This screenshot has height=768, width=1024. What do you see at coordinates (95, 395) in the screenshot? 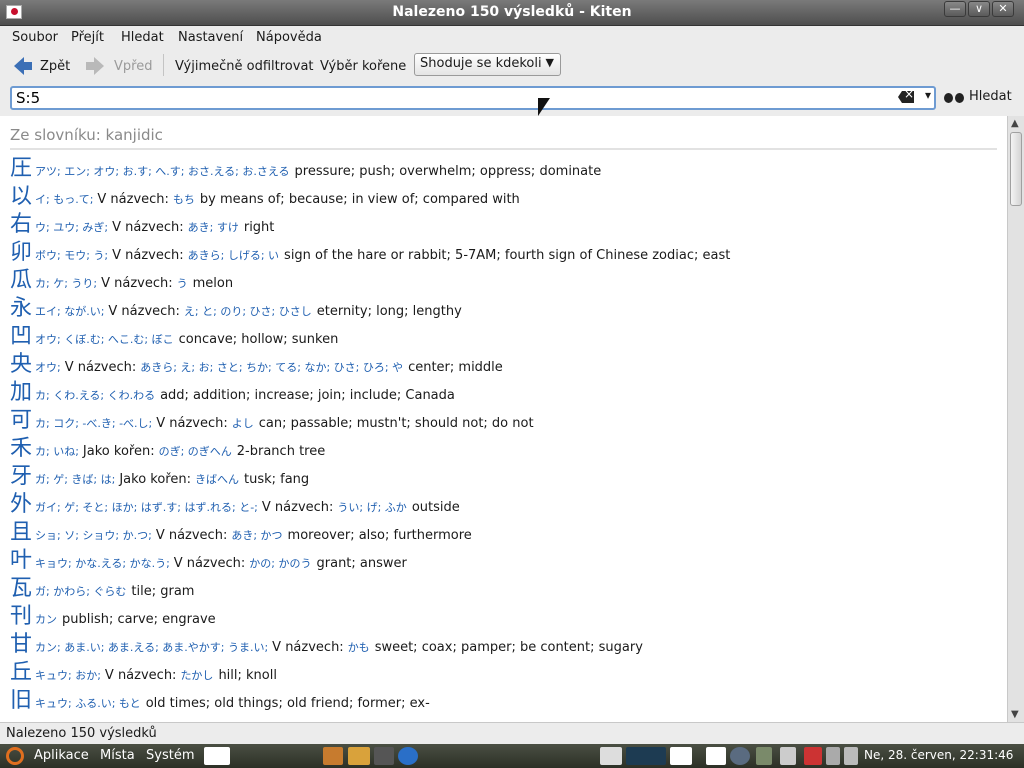
I see `result-readings: カ; くわ.える; くわ.わる` at bounding box center [95, 395].